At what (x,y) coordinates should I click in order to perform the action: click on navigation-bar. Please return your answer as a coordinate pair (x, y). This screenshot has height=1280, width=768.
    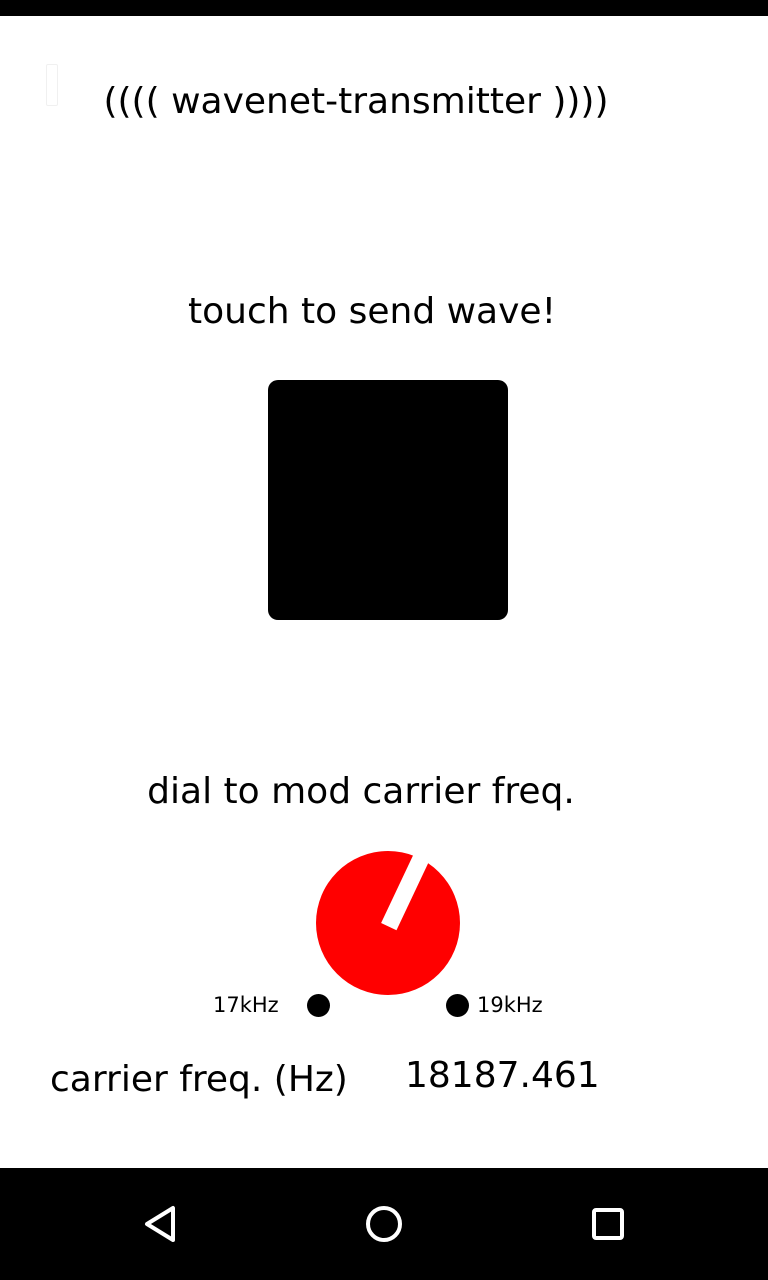
    Looking at the image, I should click on (384, 1224).